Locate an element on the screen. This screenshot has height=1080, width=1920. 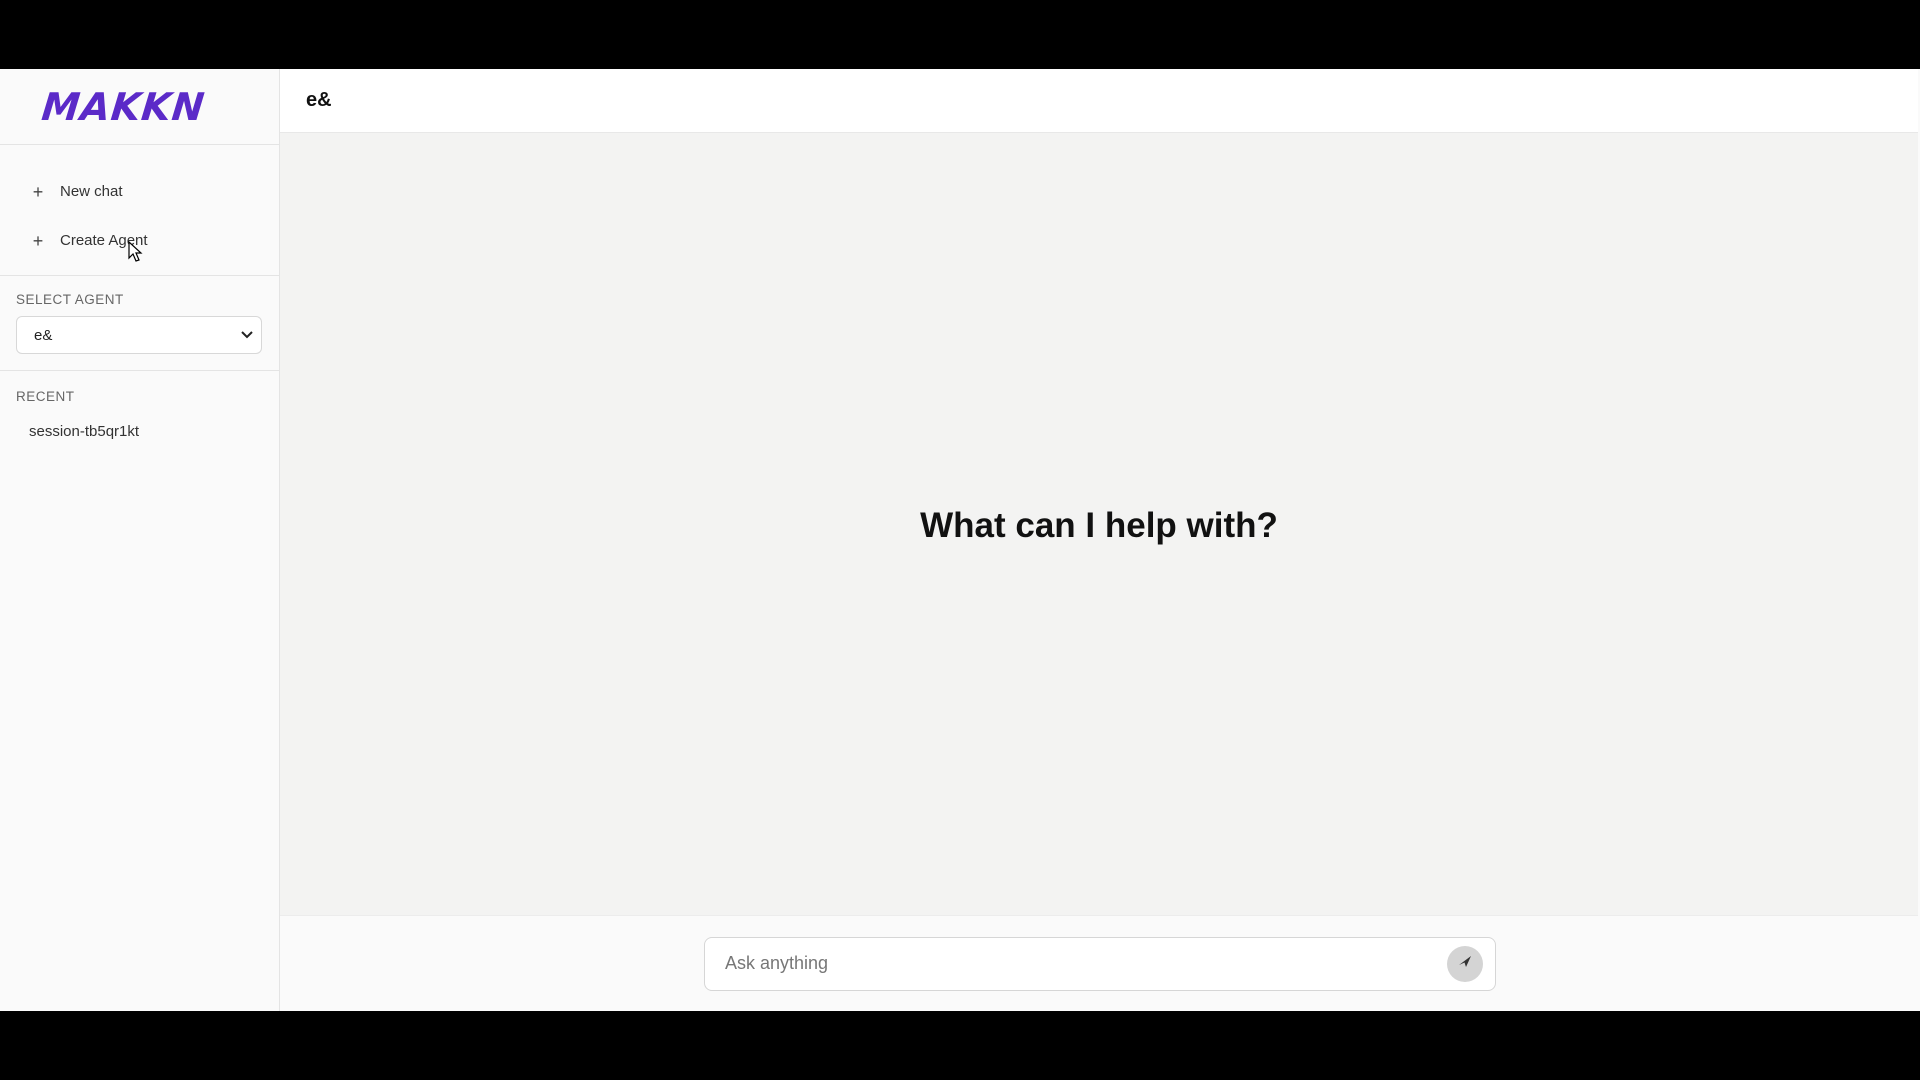
recent-session-item: session-tb5qr1kt is located at coordinates (139, 431).